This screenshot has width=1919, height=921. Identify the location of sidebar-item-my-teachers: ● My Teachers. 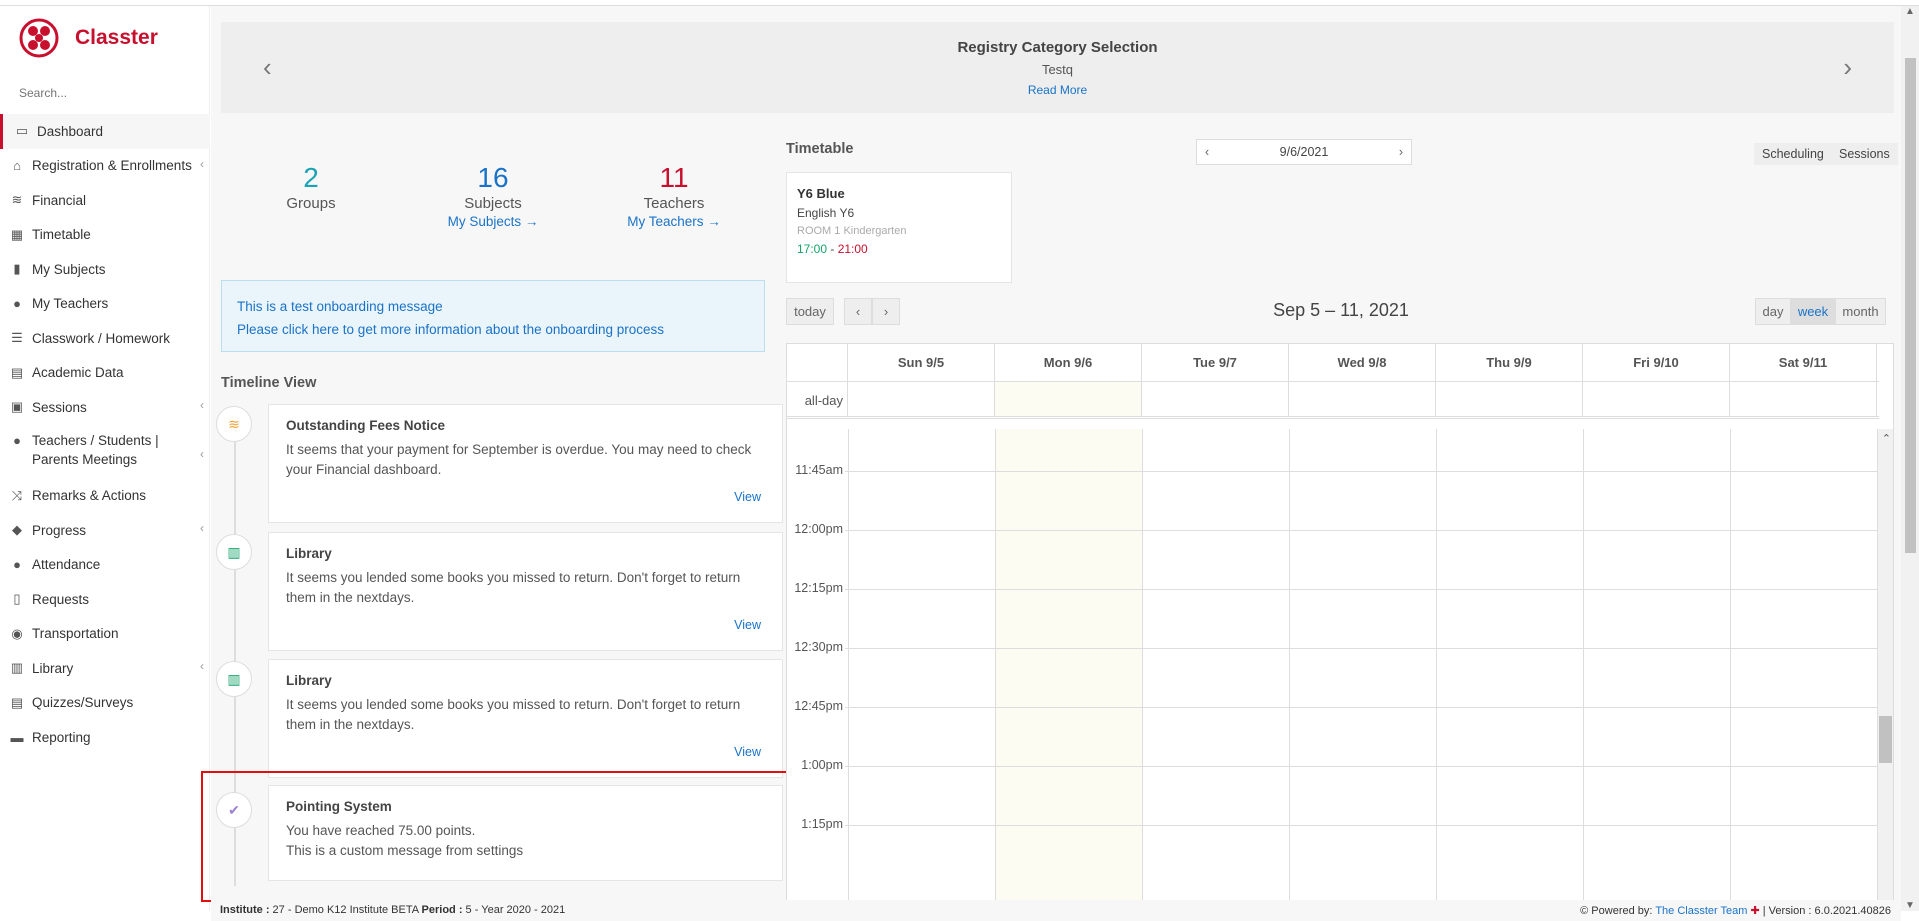
(105, 304).